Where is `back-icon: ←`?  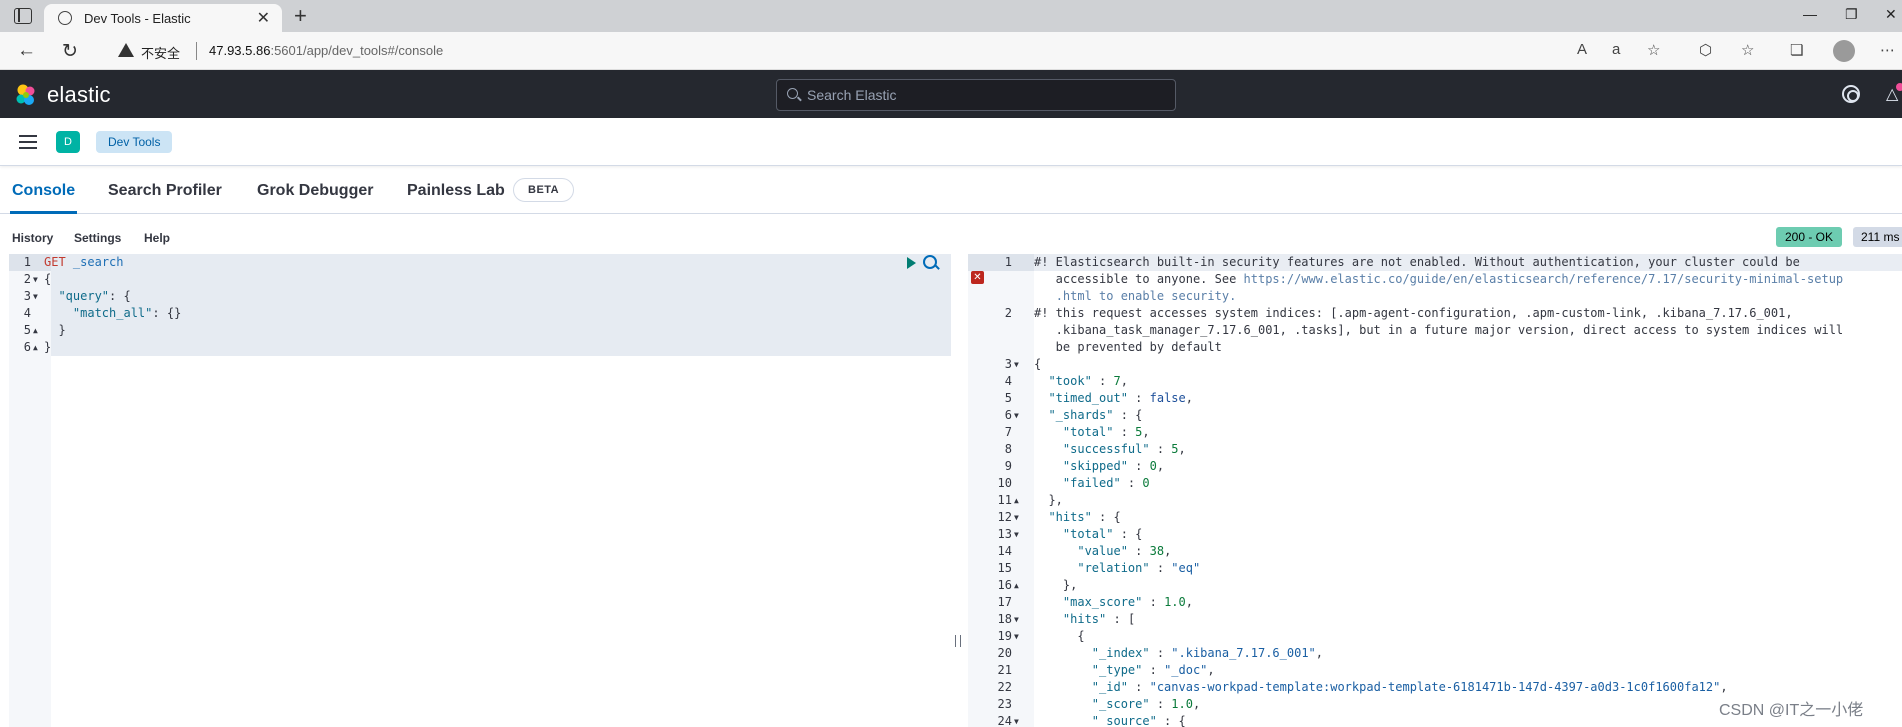
back-icon: ← is located at coordinates (26, 51).